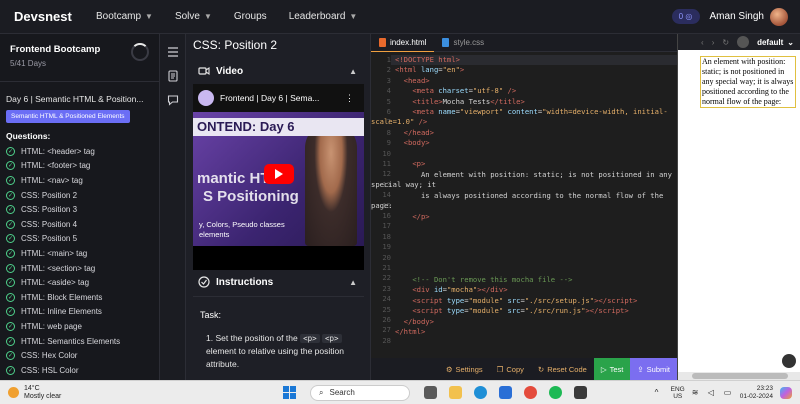 This screenshot has width=800, height=404. What do you see at coordinates (728, 392) in the screenshot?
I see `battery-icon: ▭` at bounding box center [728, 392].